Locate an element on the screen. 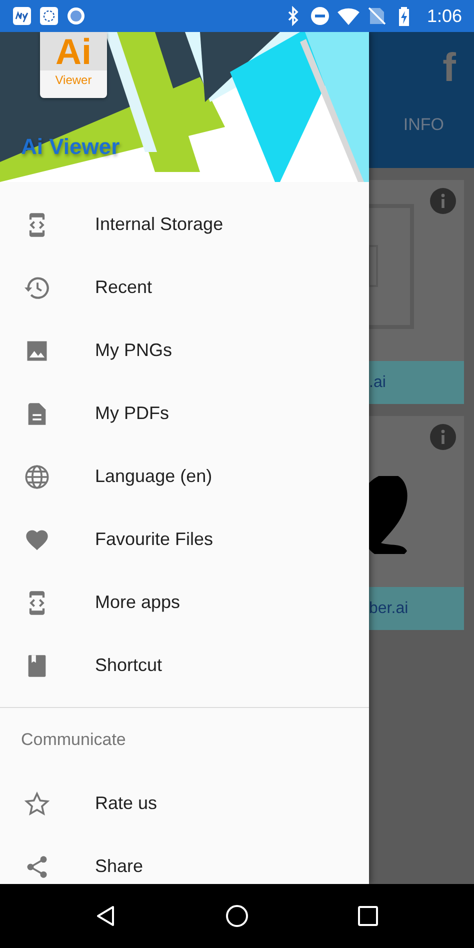  no-sim-icon is located at coordinates (376, 16).